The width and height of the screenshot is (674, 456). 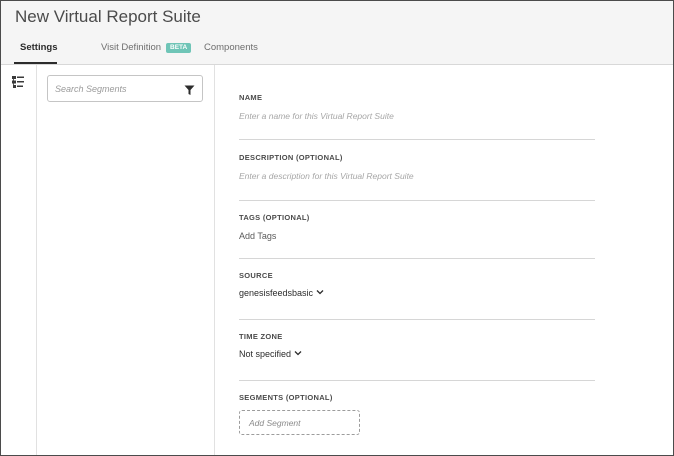 What do you see at coordinates (265, 354) in the screenshot?
I see `timezone-value: Not specified` at bounding box center [265, 354].